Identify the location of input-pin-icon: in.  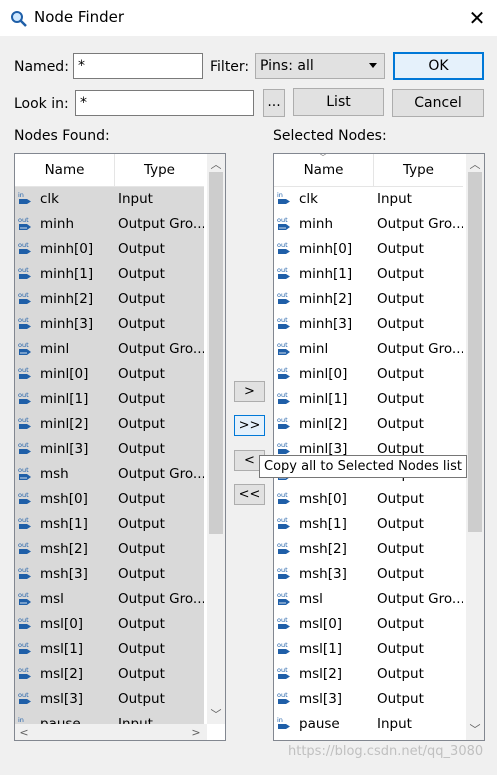
(285, 199).